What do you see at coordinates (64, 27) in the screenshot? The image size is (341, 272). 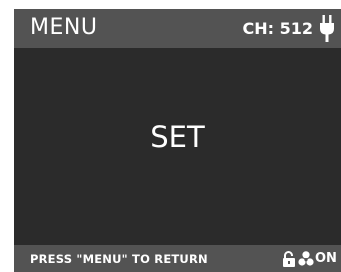 I see `menu-title: MENU` at bounding box center [64, 27].